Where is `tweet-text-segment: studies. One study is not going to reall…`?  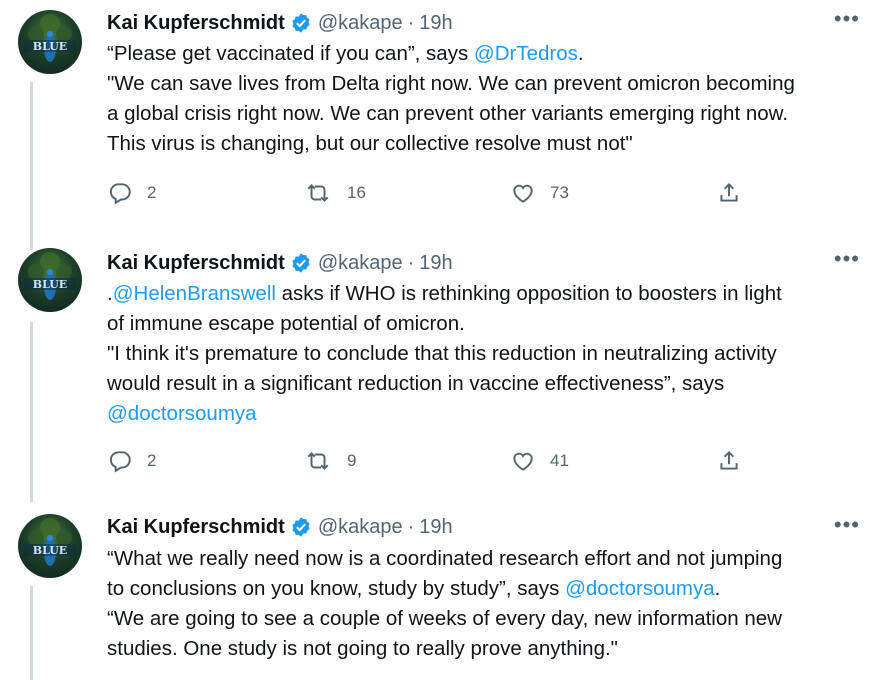 tweet-text-segment: studies. One study is not going to reall… is located at coordinates (362, 648).